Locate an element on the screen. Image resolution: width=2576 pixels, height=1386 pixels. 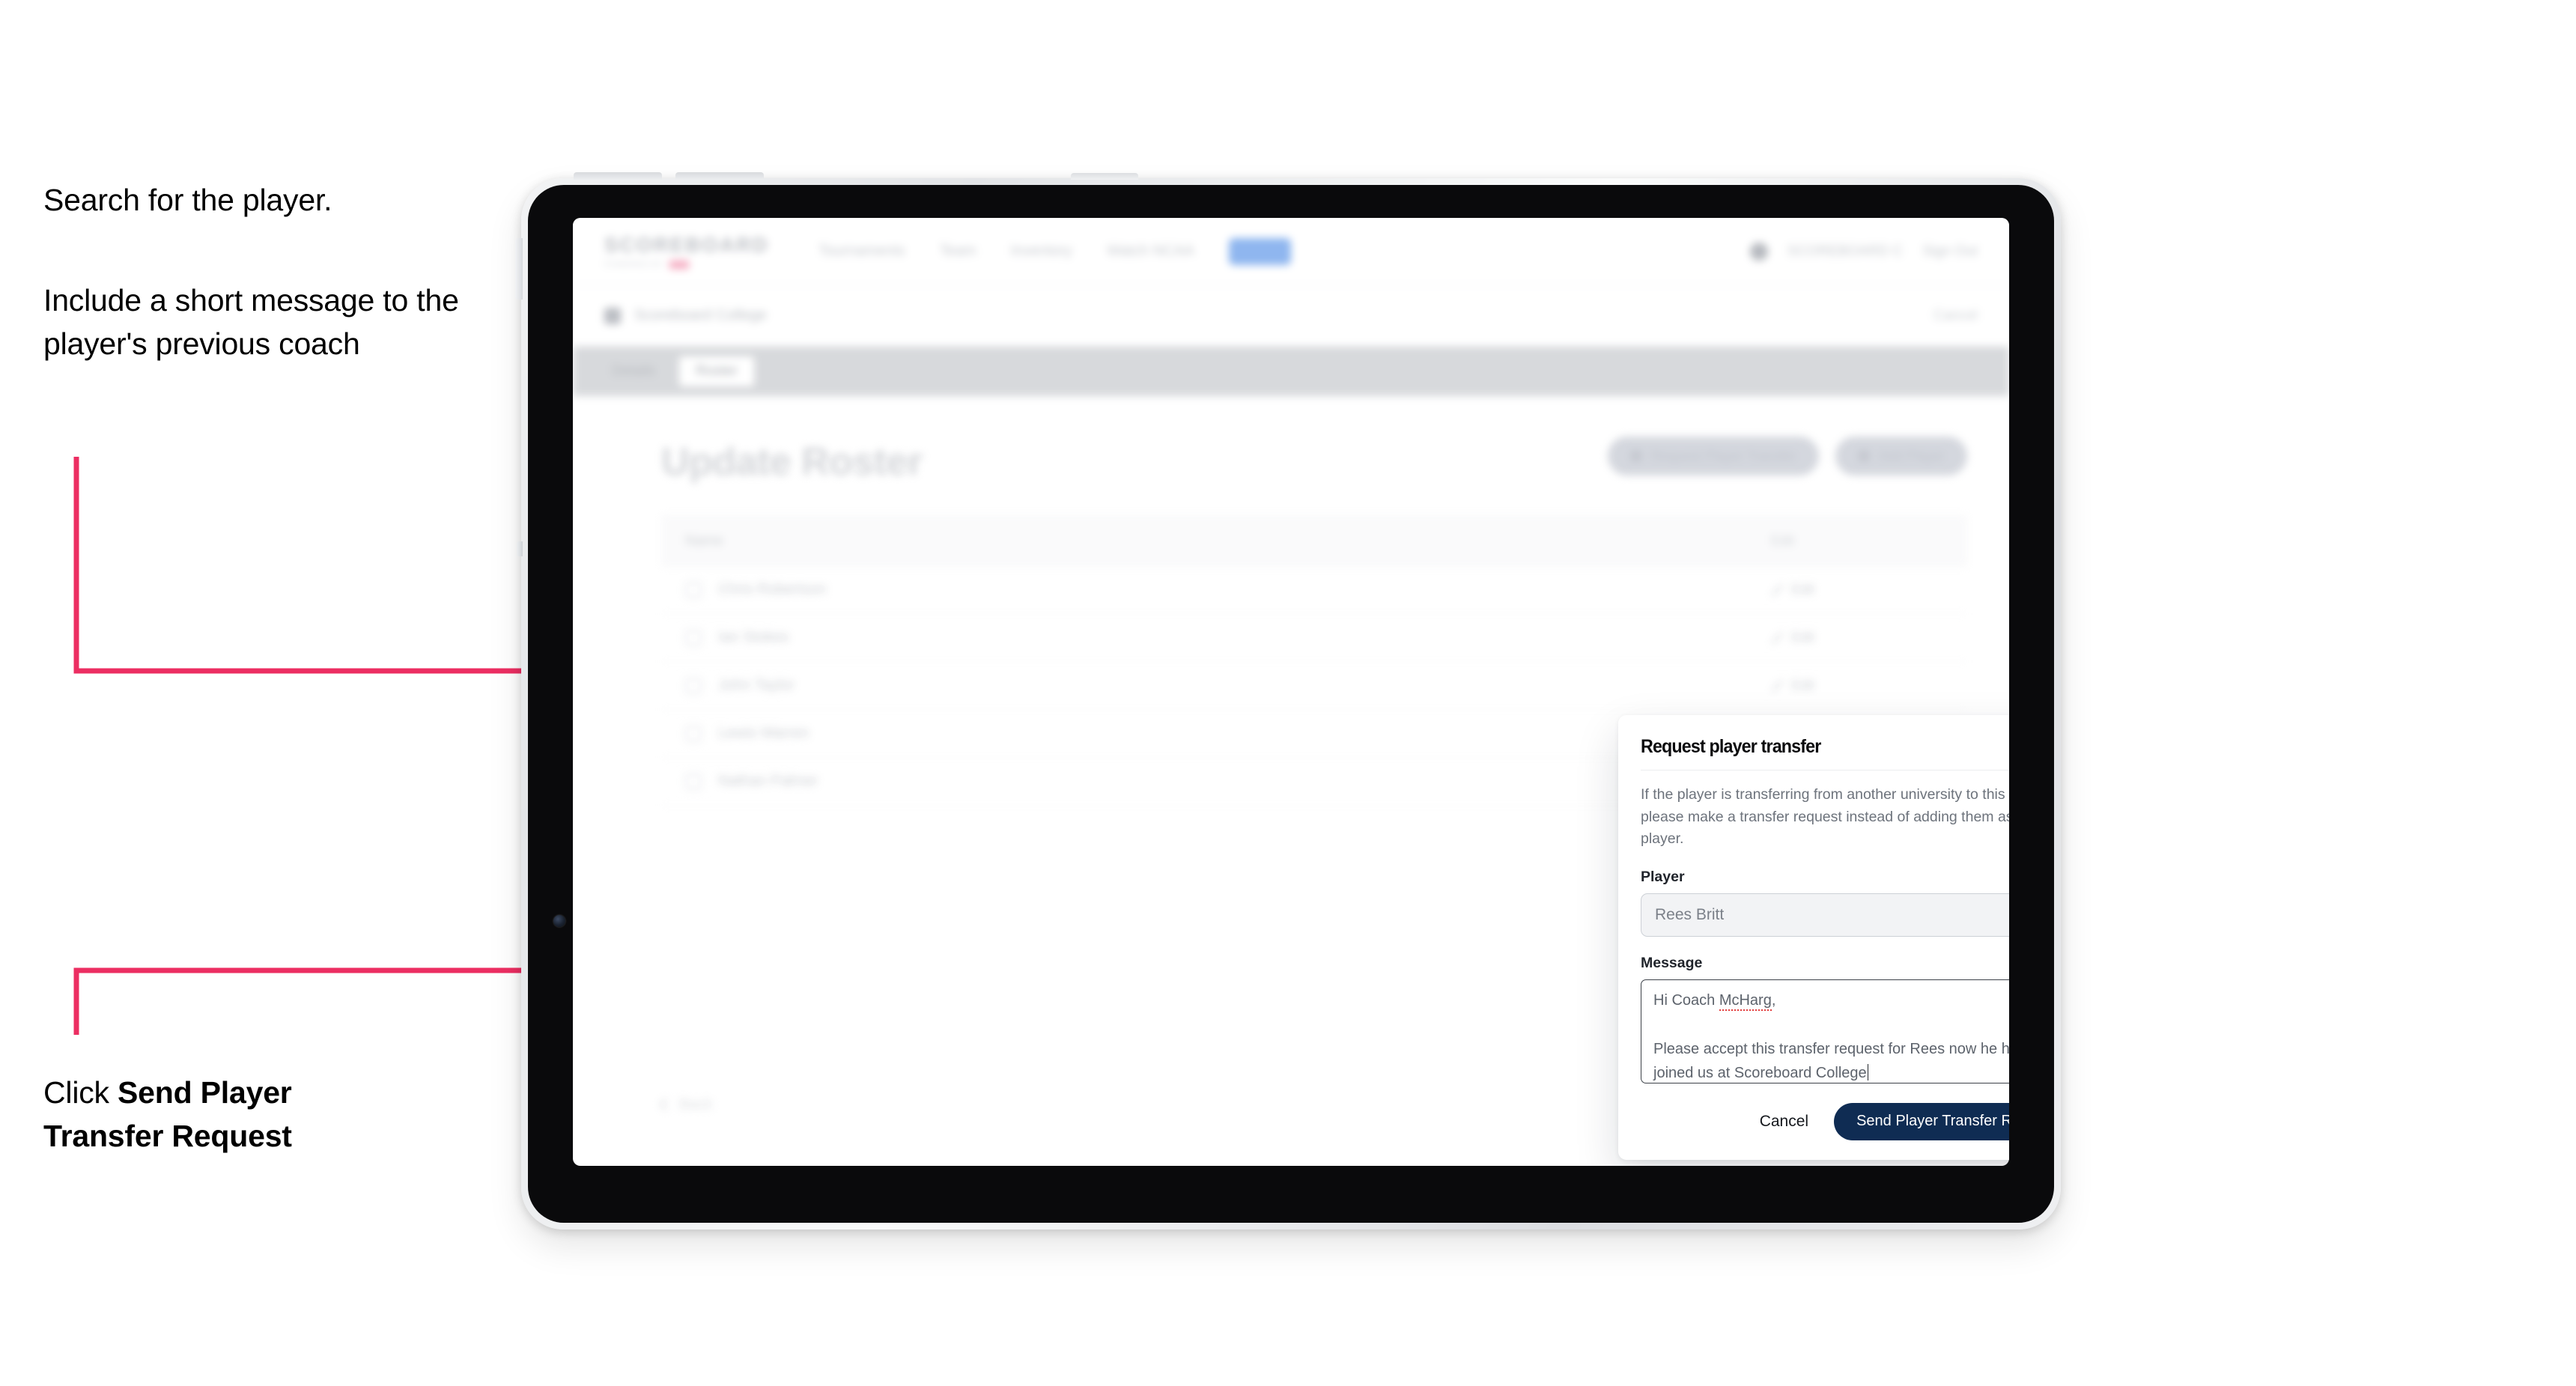
page-top-actions: Request Player Transfer Add Player is located at coordinates (1787, 456).